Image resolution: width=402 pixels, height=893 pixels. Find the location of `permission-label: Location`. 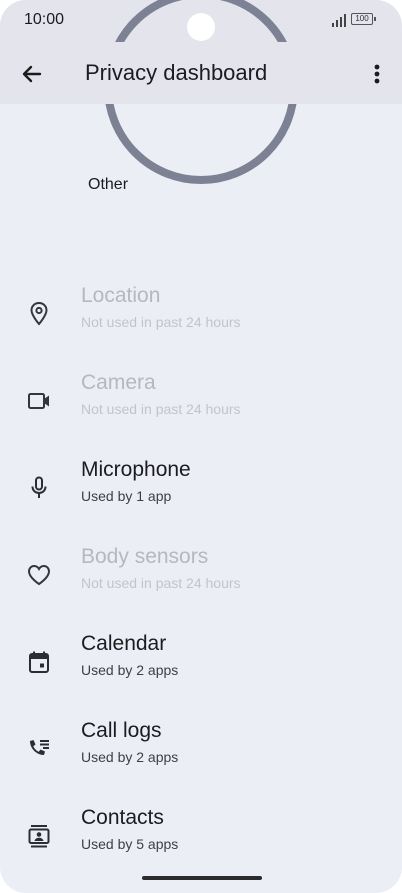

permission-label: Location is located at coordinates (121, 295).